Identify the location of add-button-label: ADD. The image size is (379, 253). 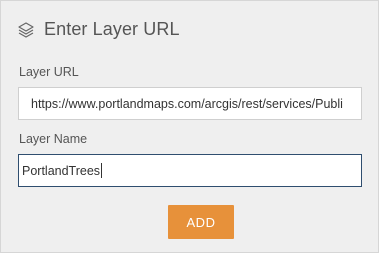
(201, 222).